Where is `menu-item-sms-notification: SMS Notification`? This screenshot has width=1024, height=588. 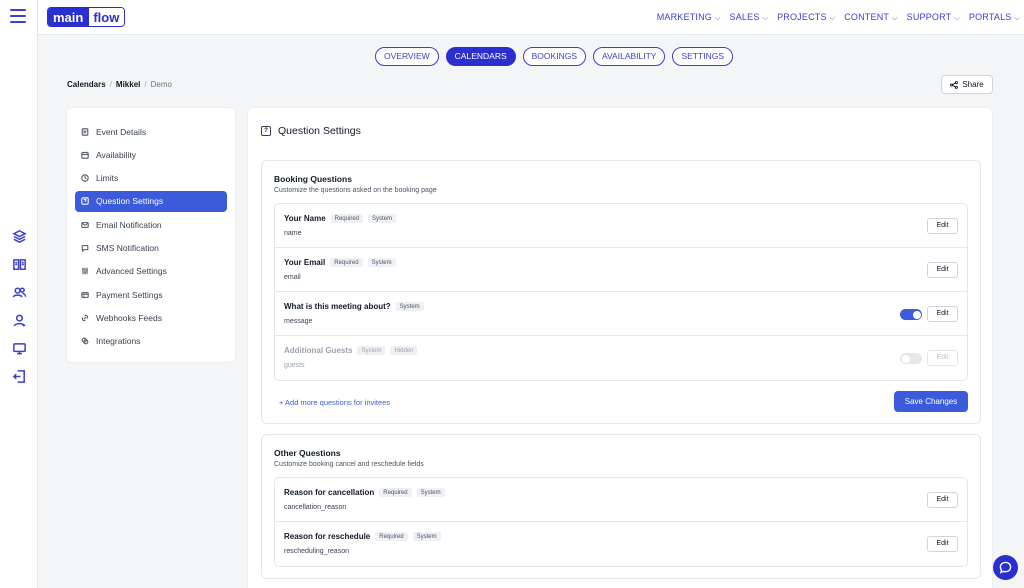
menu-item-sms-notification: SMS Notification is located at coordinates (151, 247).